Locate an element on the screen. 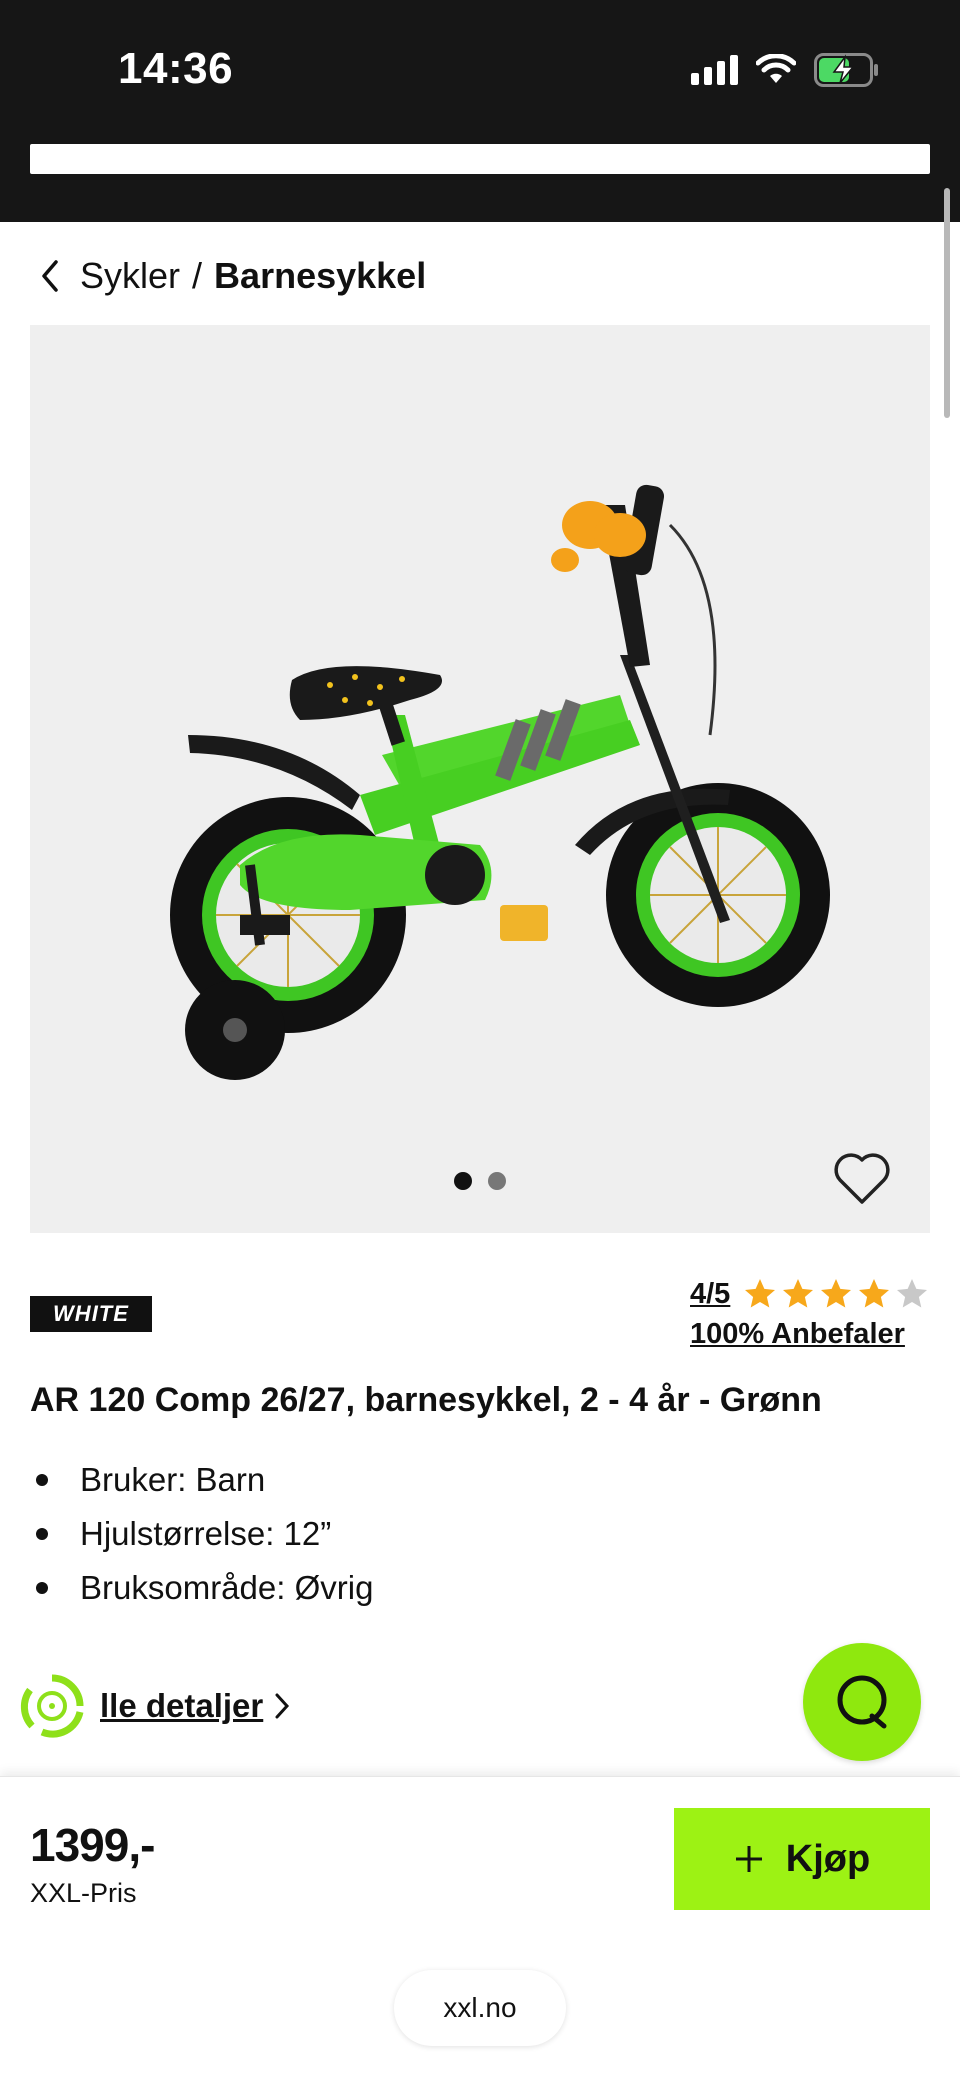 Image resolution: width=960 pixels, height=2081 pixels. price-label: XXL-Pris is located at coordinates (83, 1893).